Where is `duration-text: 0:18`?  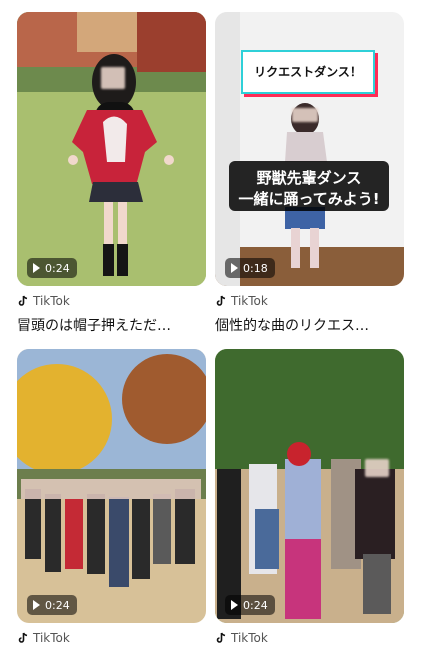 duration-text: 0:18 is located at coordinates (255, 268).